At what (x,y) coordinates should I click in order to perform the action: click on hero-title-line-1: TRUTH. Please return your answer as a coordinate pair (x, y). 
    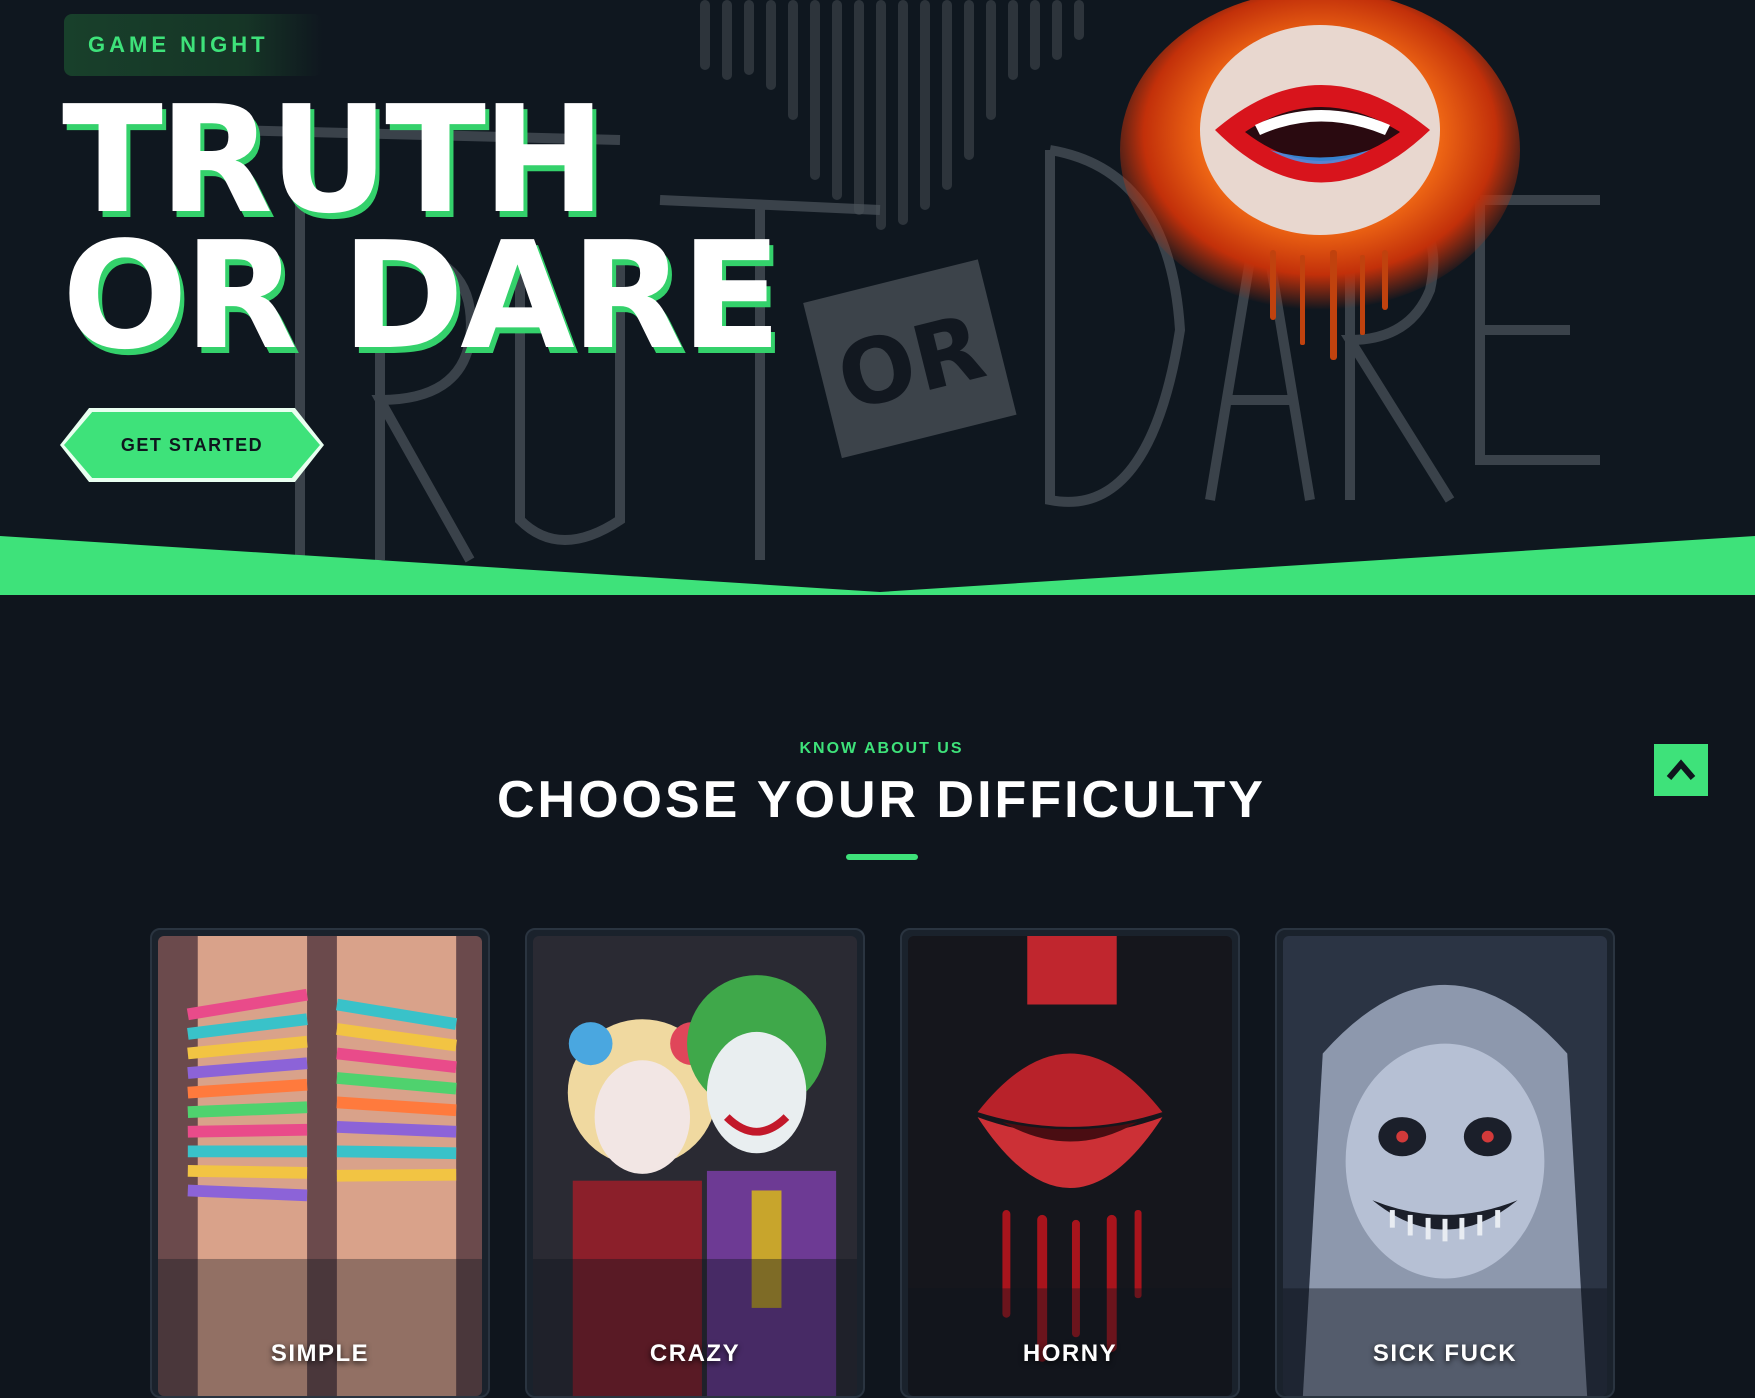
    Looking at the image, I should click on (334, 160).